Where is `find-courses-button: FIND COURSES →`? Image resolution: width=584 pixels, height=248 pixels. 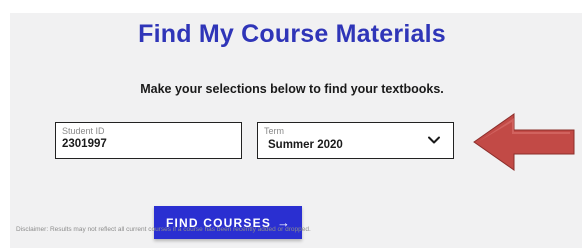 find-courses-button: FIND COURSES → is located at coordinates (228, 222).